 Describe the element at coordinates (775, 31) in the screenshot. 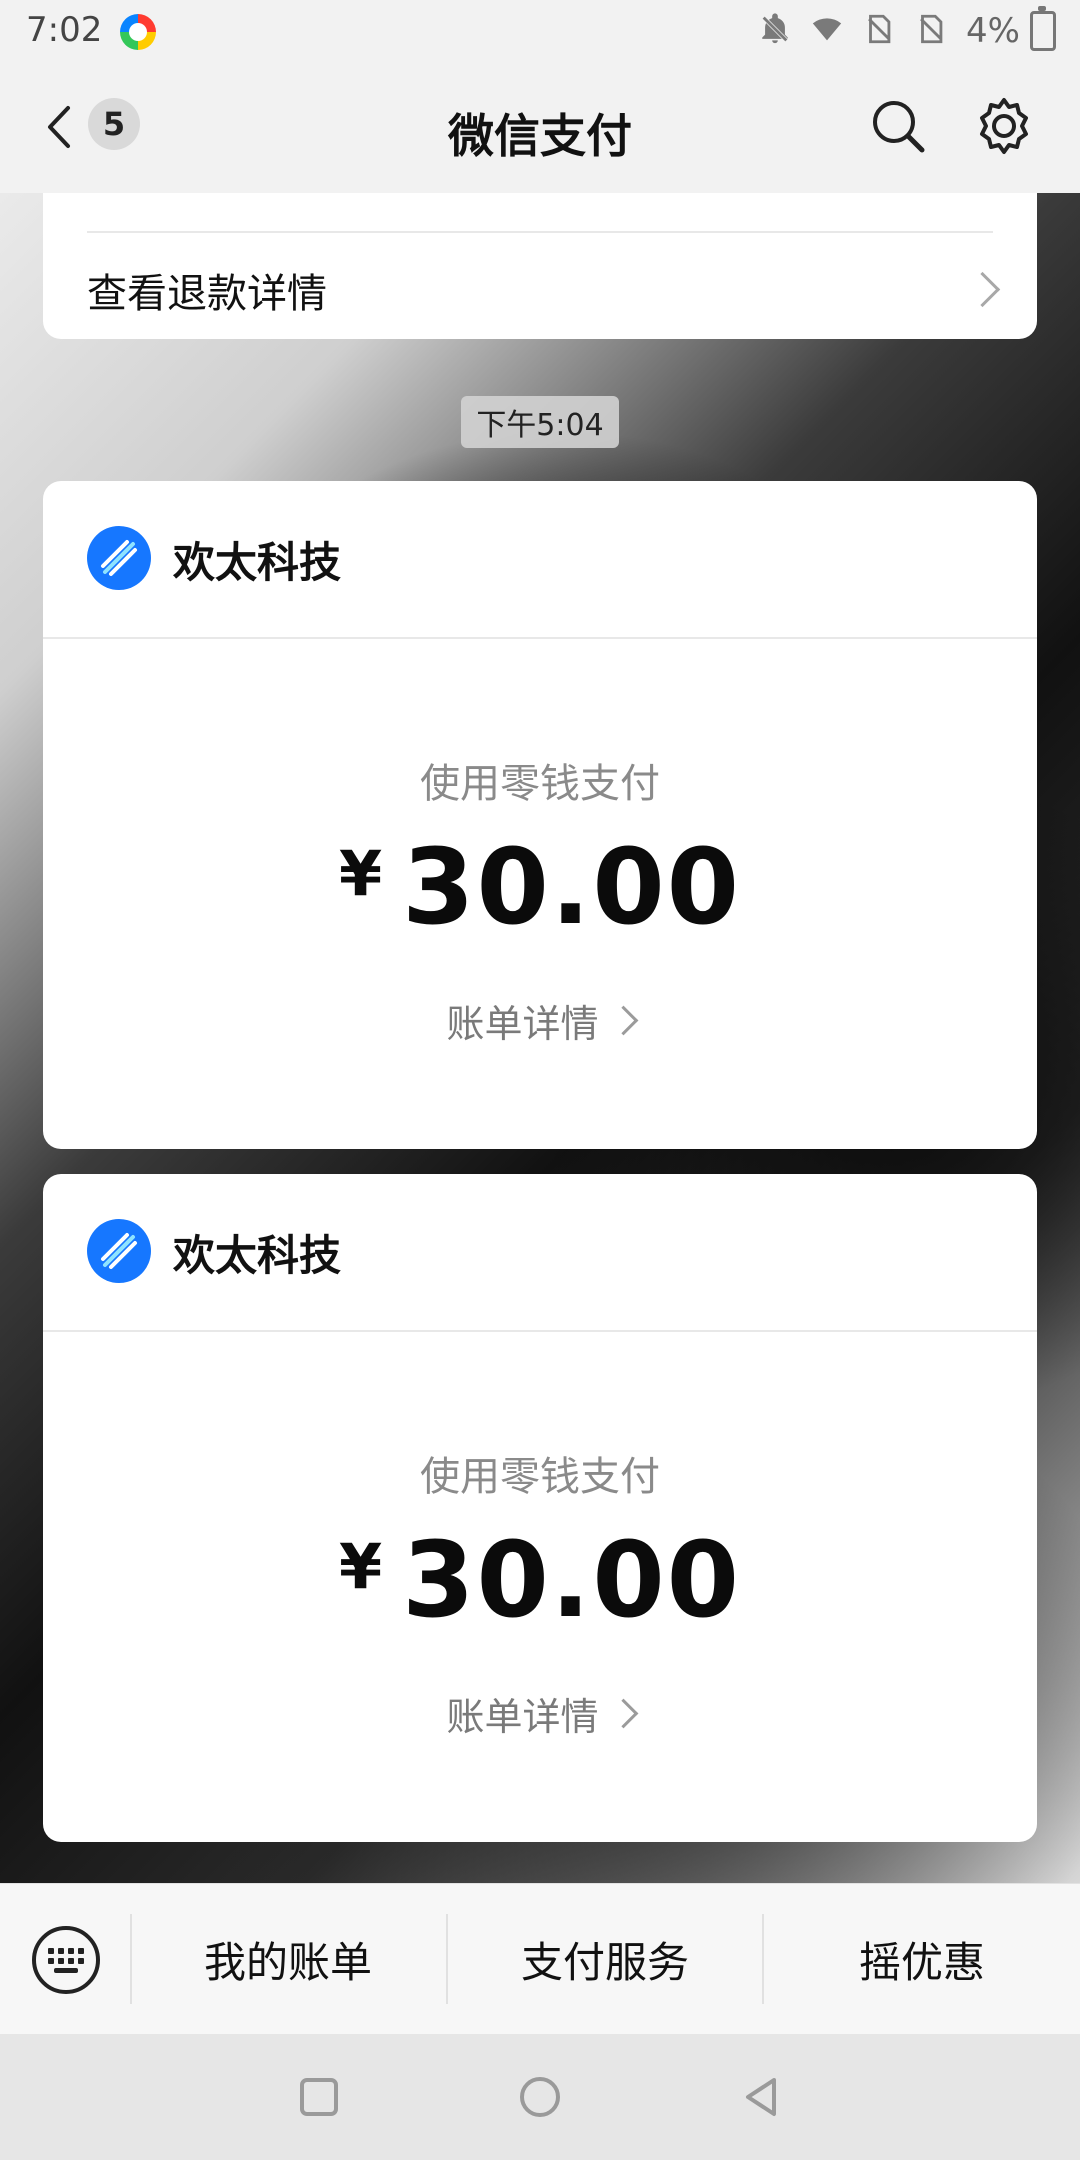

I see `mute-icon` at that location.